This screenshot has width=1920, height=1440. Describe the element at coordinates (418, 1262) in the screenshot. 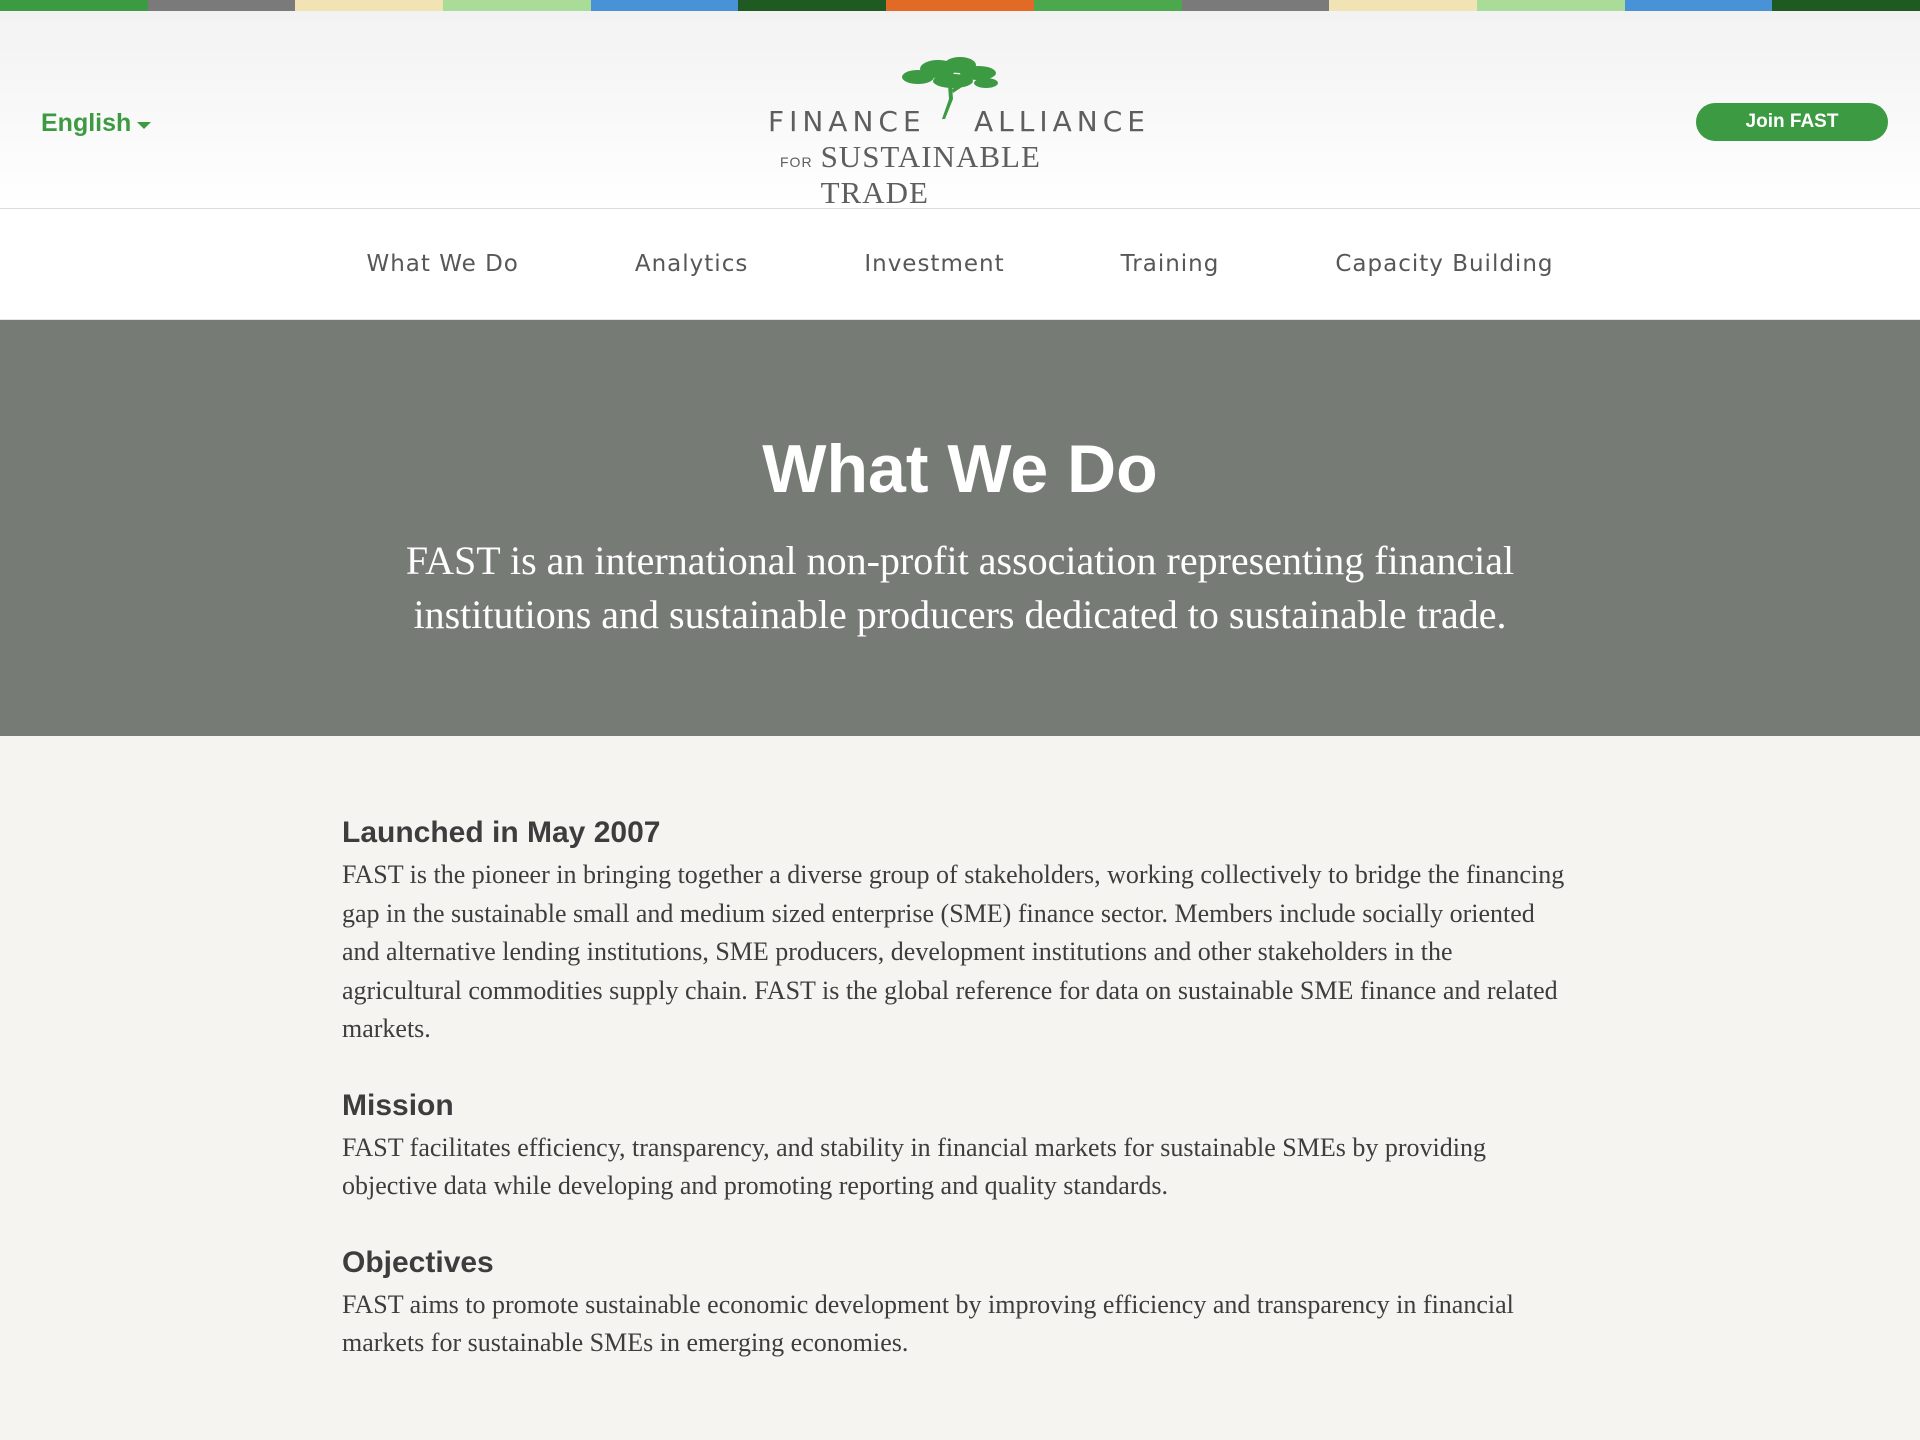

I see `section-heading: Objectives` at that location.